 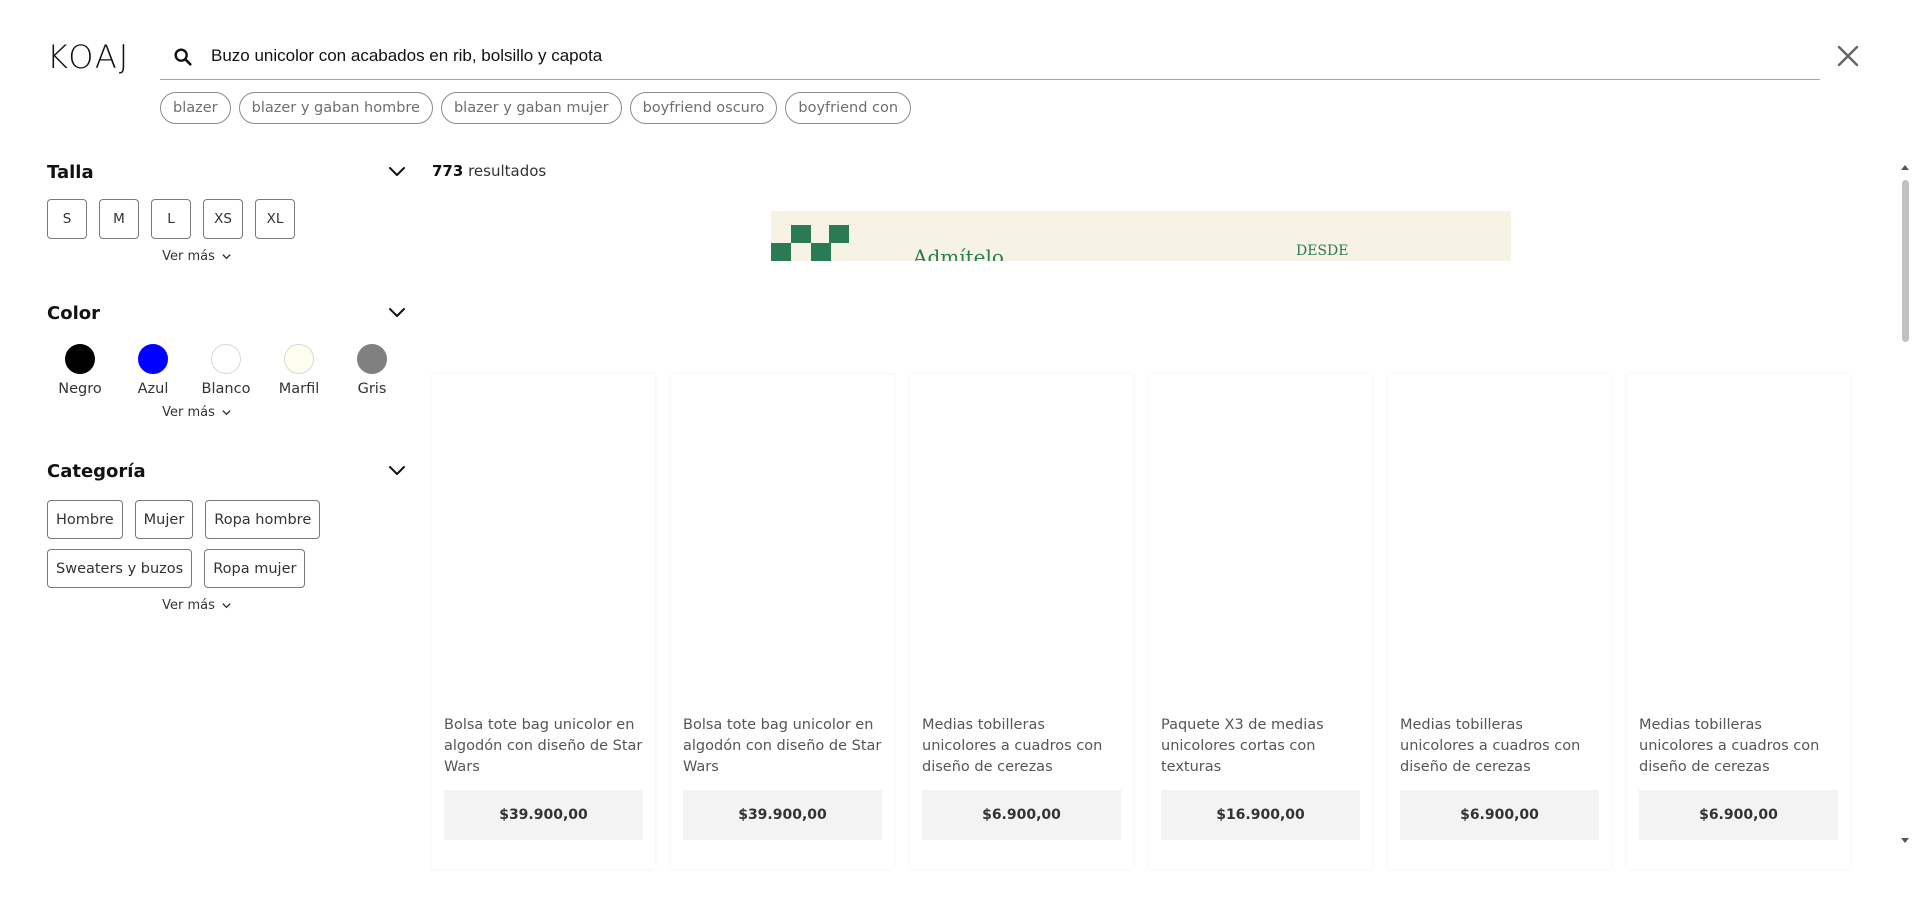 I want to click on results-count: 773 resultados, so click(x=489, y=171).